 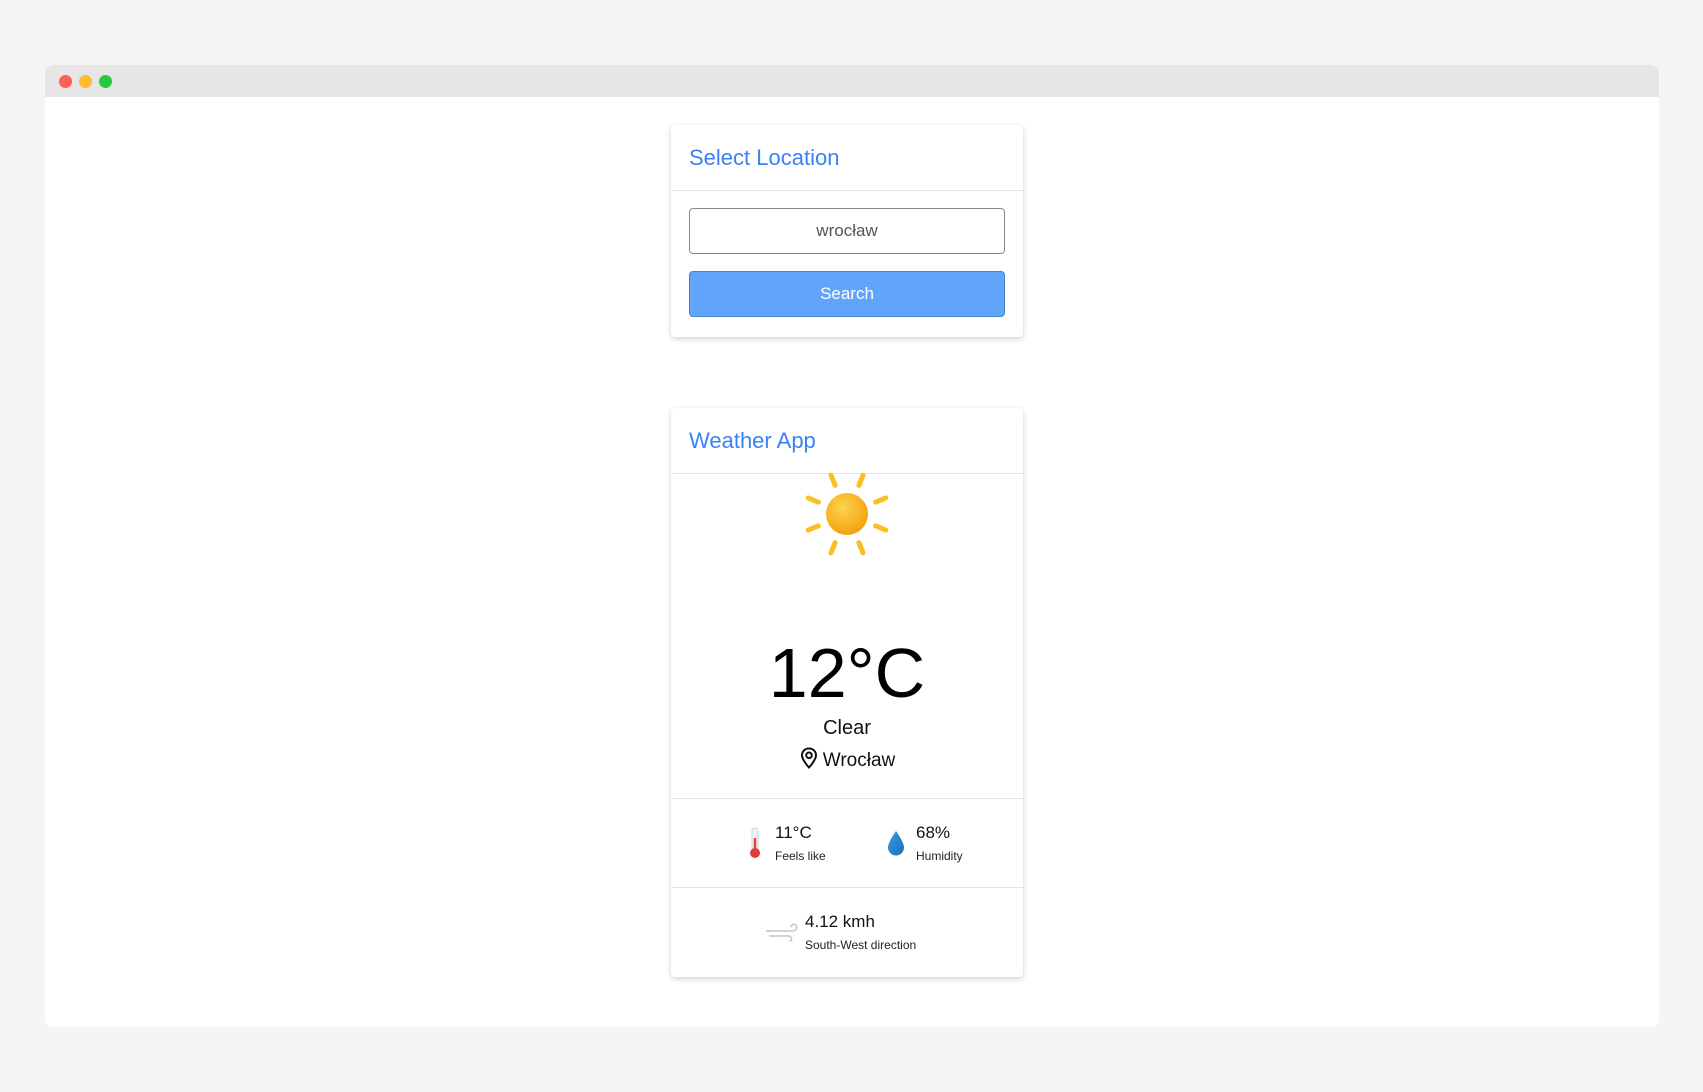 I want to click on weather-card-title: Weather App, so click(x=847, y=441).